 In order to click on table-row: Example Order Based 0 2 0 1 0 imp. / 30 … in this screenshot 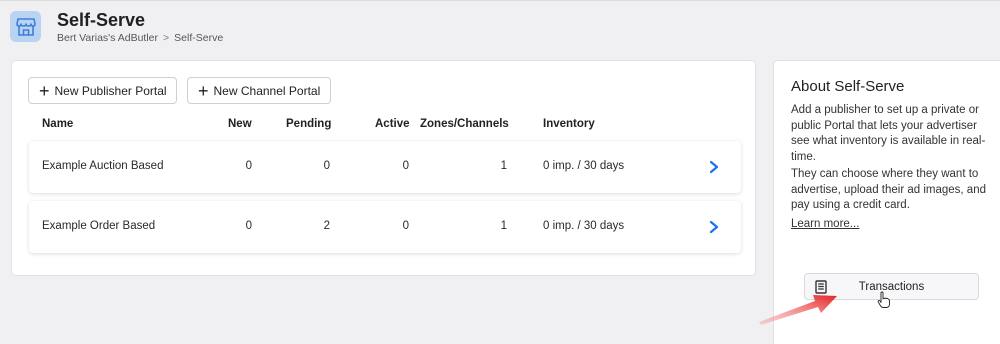, I will do `click(385, 227)`.